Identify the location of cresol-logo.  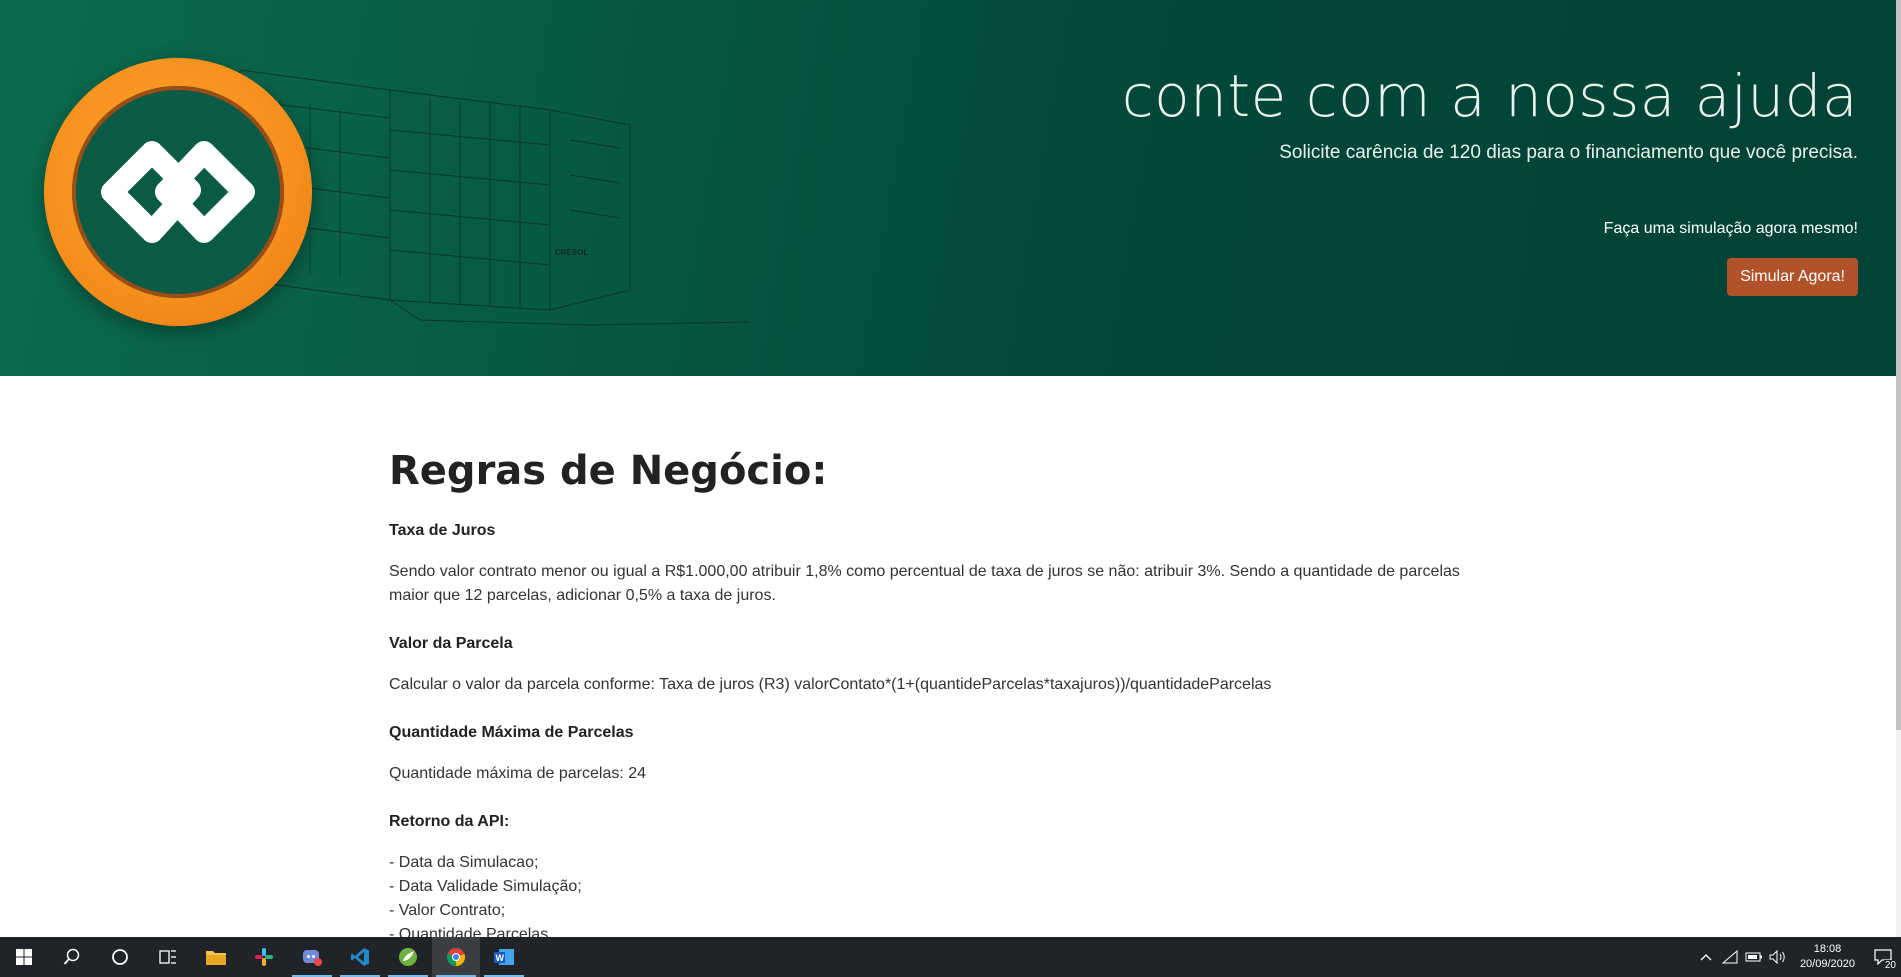
(178, 192).